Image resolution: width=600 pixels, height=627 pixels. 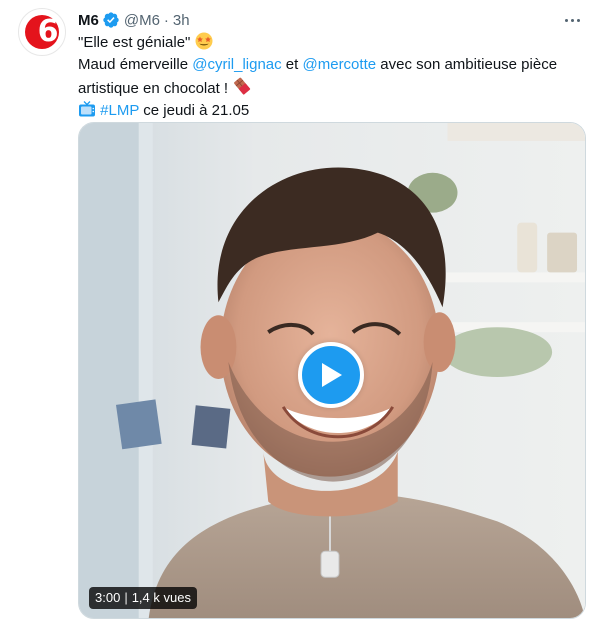 I want to click on video-duration-badge: 3:00 | 1,4 k vues, so click(x=143, y=598).